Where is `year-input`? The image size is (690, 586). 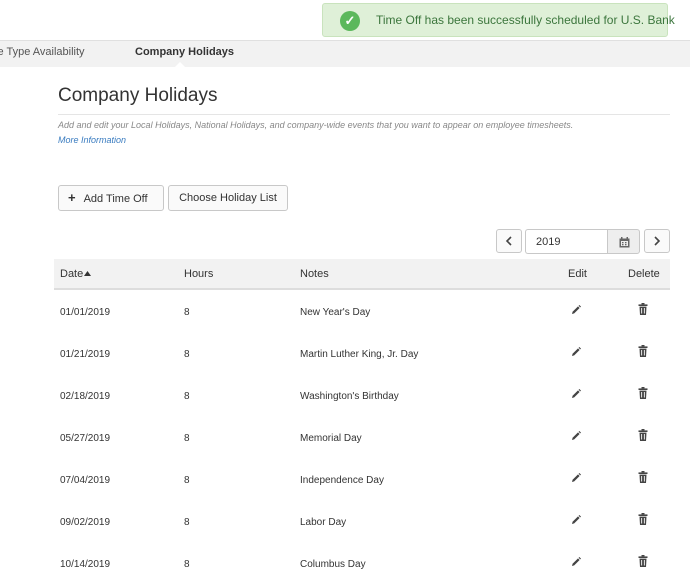 year-input is located at coordinates (566, 241).